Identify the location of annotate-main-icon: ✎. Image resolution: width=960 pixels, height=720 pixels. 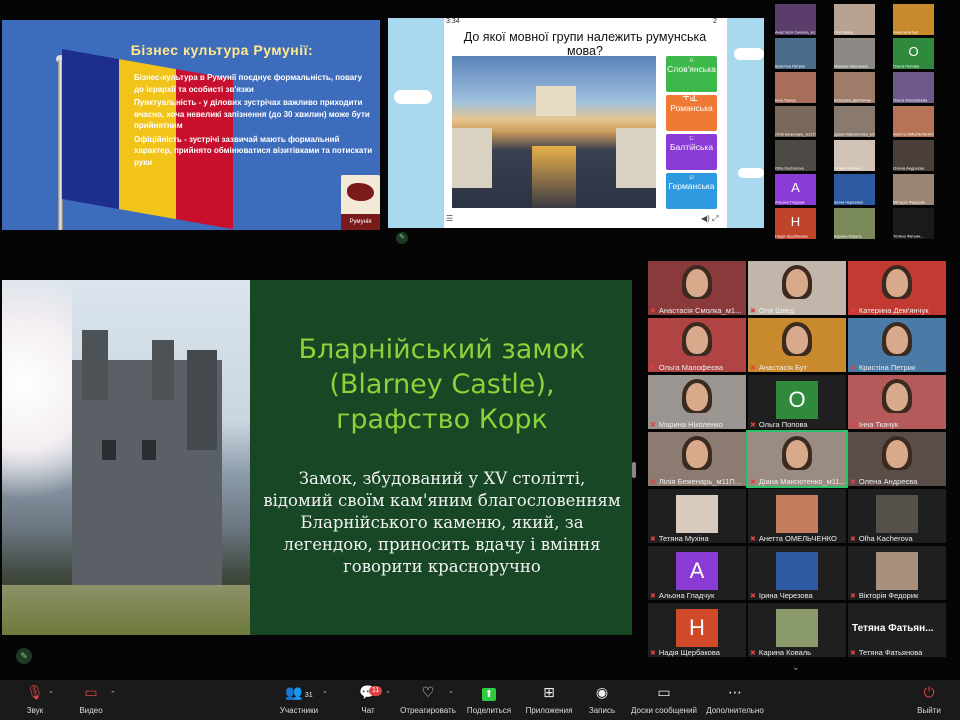
(24, 656).